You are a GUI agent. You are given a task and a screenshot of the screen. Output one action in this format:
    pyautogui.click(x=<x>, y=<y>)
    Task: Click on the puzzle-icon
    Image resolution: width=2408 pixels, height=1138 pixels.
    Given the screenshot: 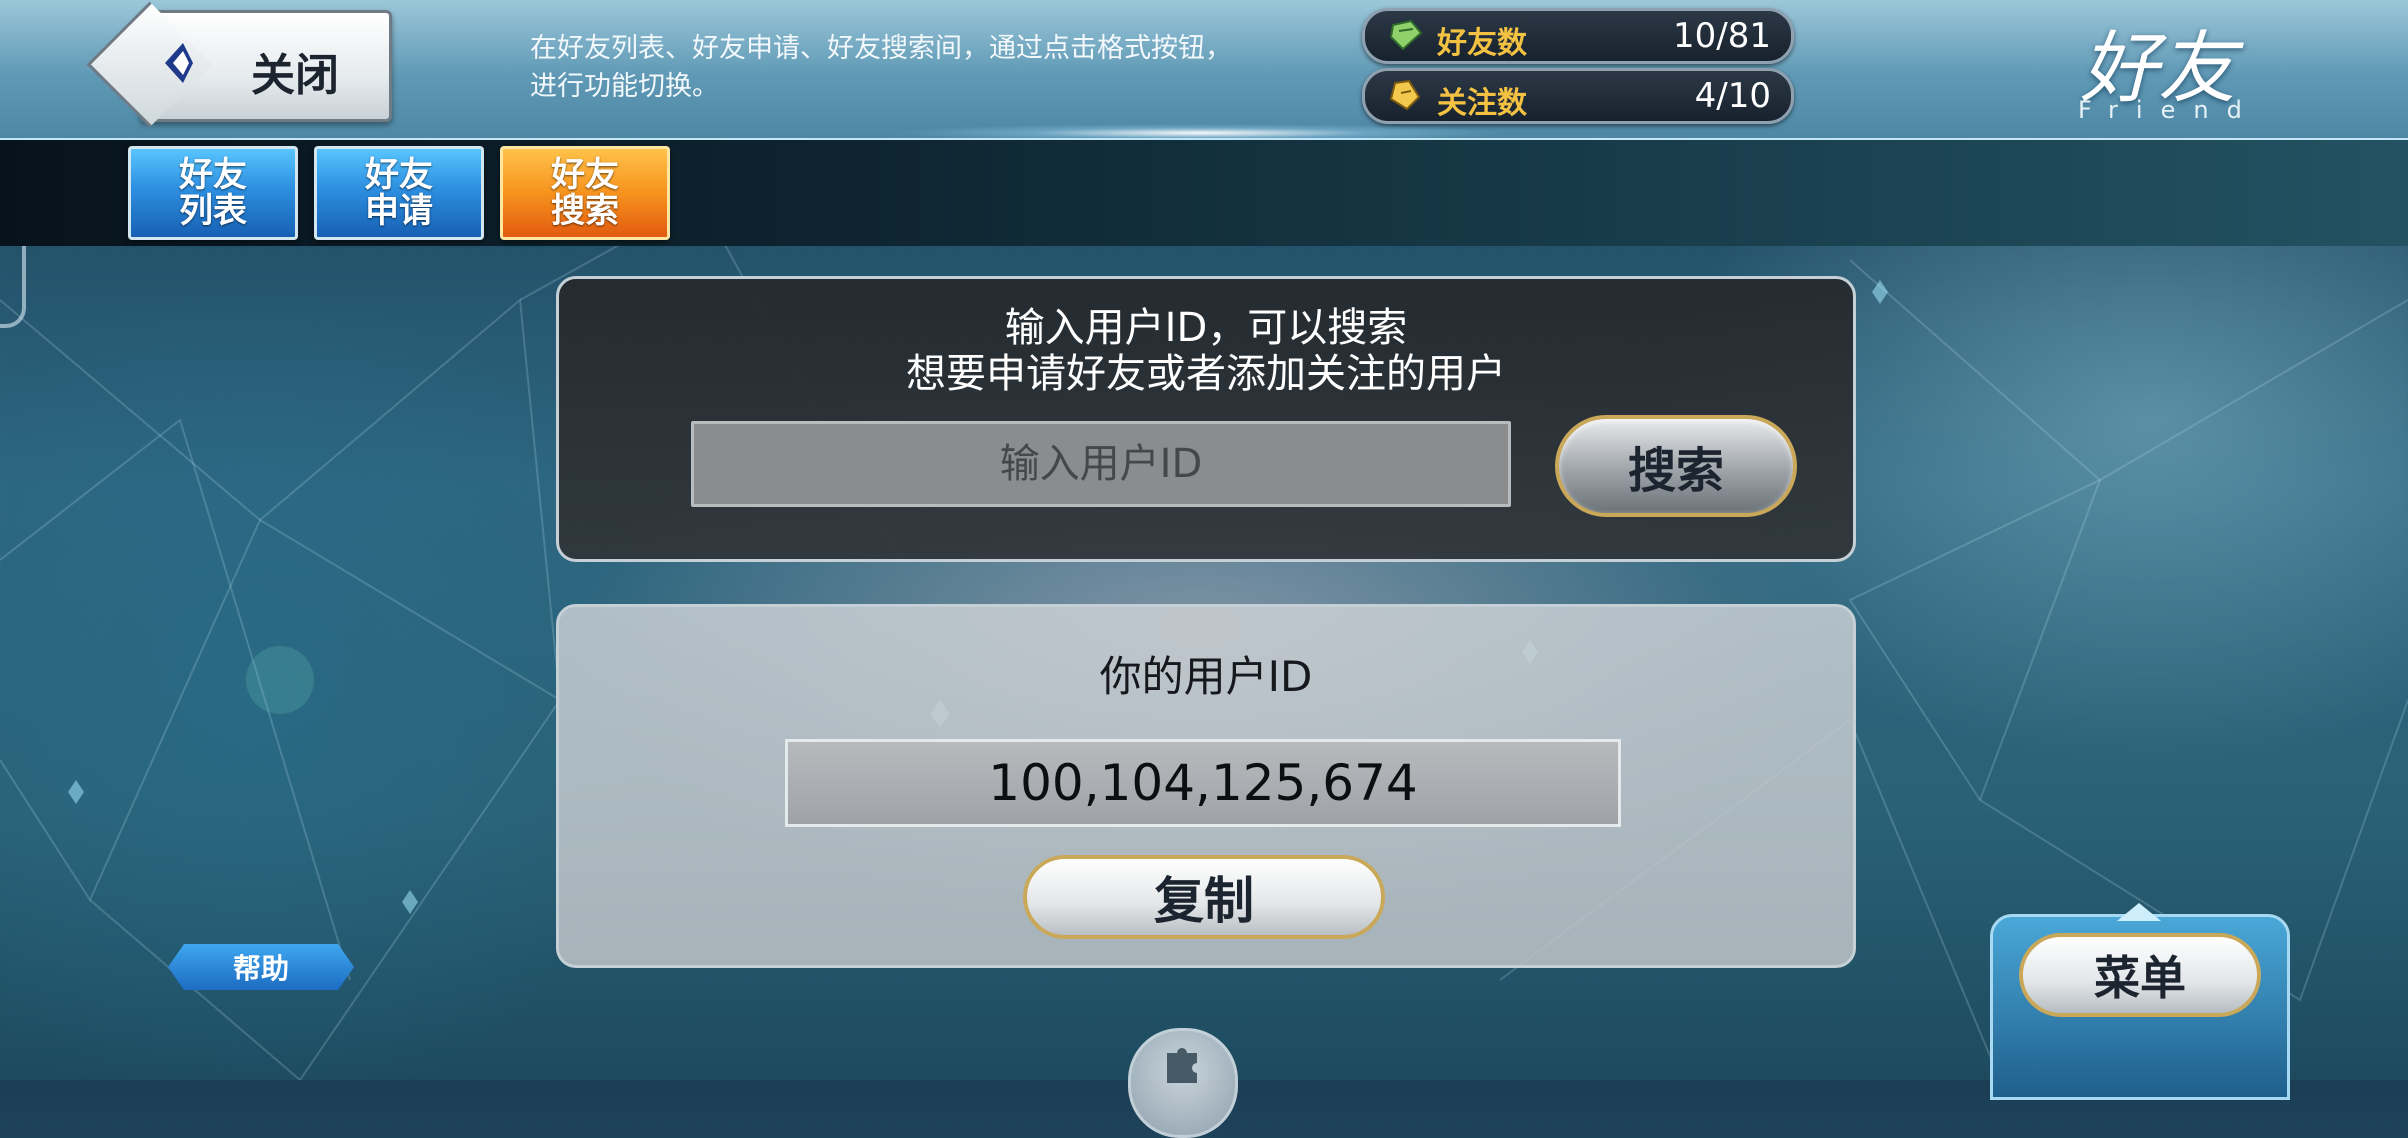 What is the action you would take?
    pyautogui.click(x=1183, y=1083)
    